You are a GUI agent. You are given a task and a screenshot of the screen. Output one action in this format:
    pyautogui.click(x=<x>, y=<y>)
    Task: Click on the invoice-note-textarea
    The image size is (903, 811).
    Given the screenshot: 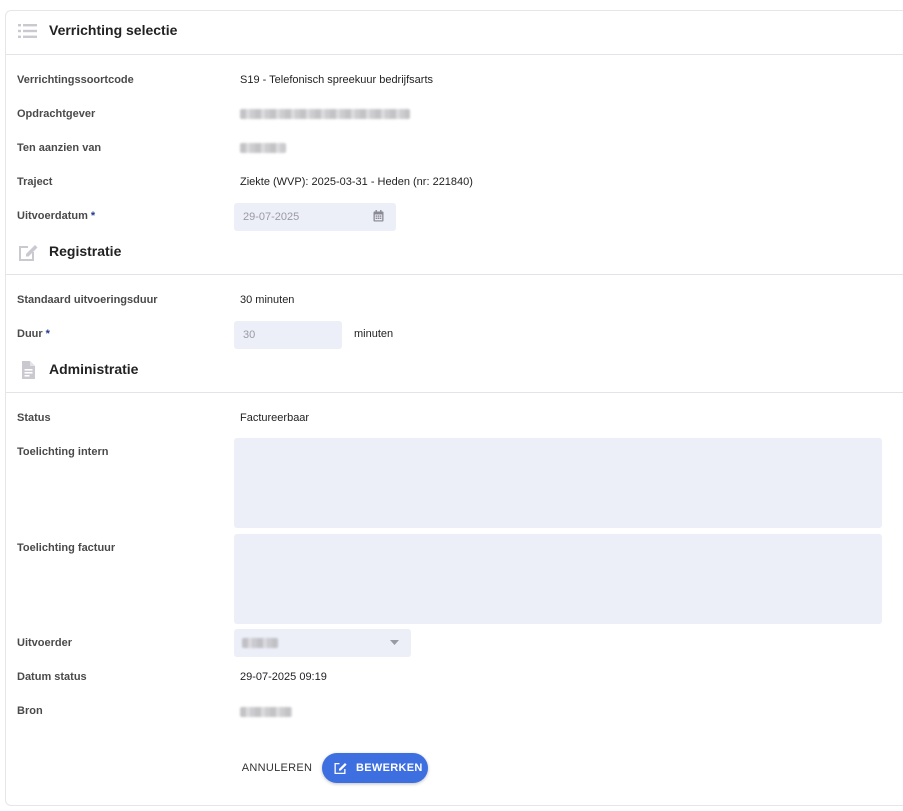 What is the action you would take?
    pyautogui.click(x=558, y=579)
    